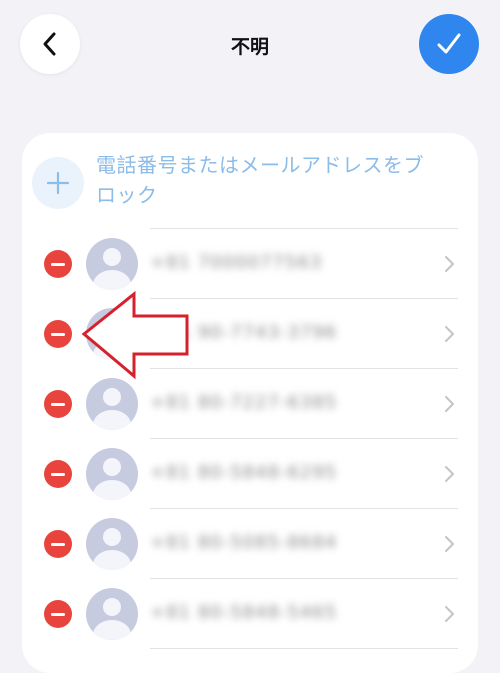 Image resolution: width=500 pixels, height=673 pixels. Describe the element at coordinates (244, 402) in the screenshot. I see `contact-number: +81 80-7227-6385` at that location.